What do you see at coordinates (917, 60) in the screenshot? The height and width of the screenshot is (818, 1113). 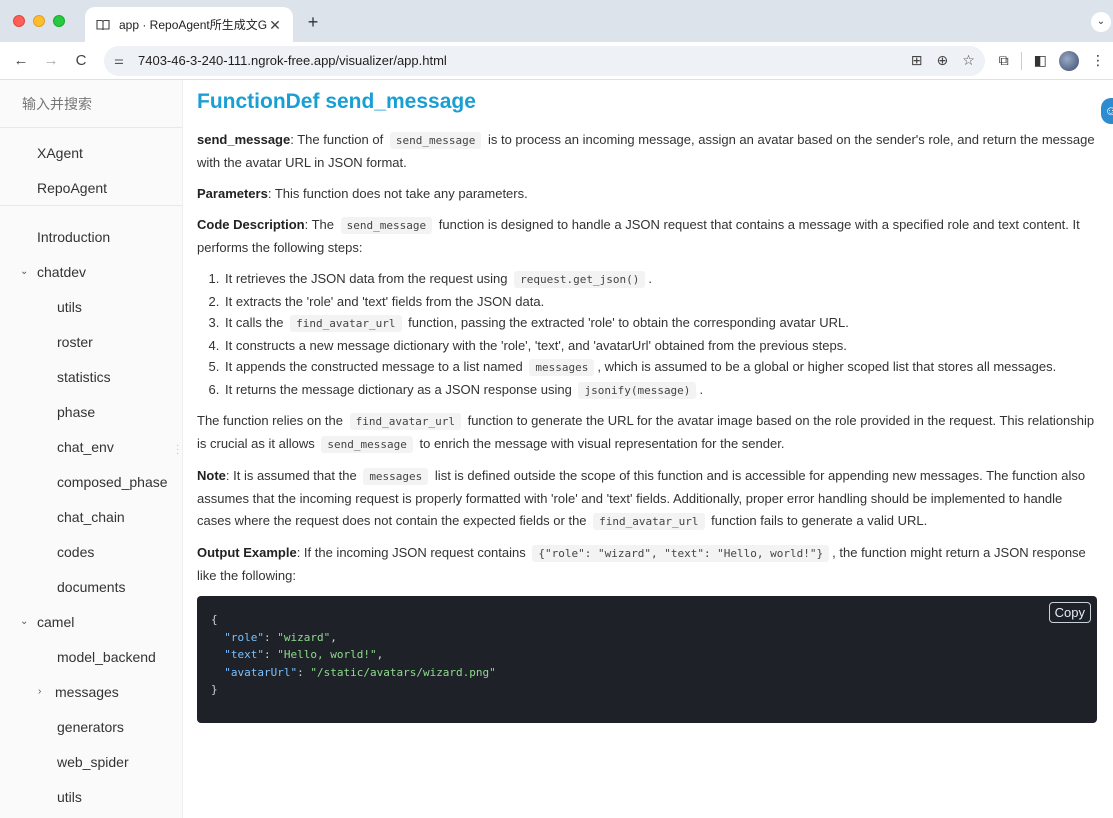 I see `translate-icon: ⊞` at bounding box center [917, 60].